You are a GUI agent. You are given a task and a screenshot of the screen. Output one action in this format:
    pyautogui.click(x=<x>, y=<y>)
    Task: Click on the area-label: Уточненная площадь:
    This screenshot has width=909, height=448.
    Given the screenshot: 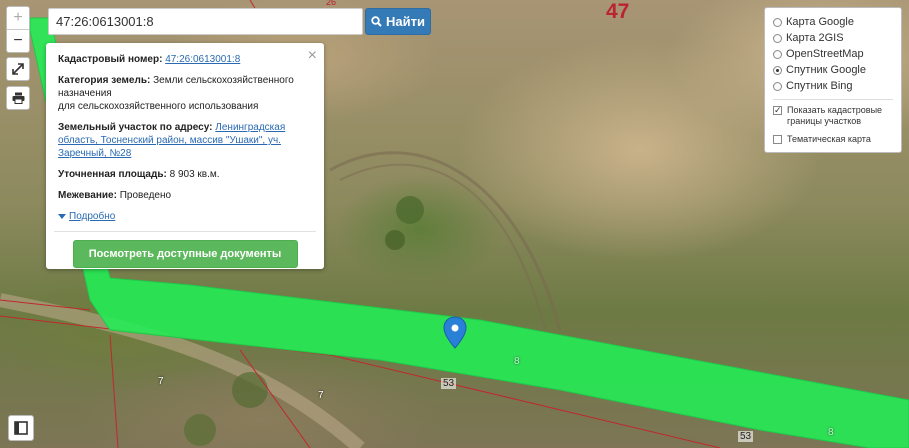 What is the action you would take?
    pyautogui.click(x=112, y=174)
    